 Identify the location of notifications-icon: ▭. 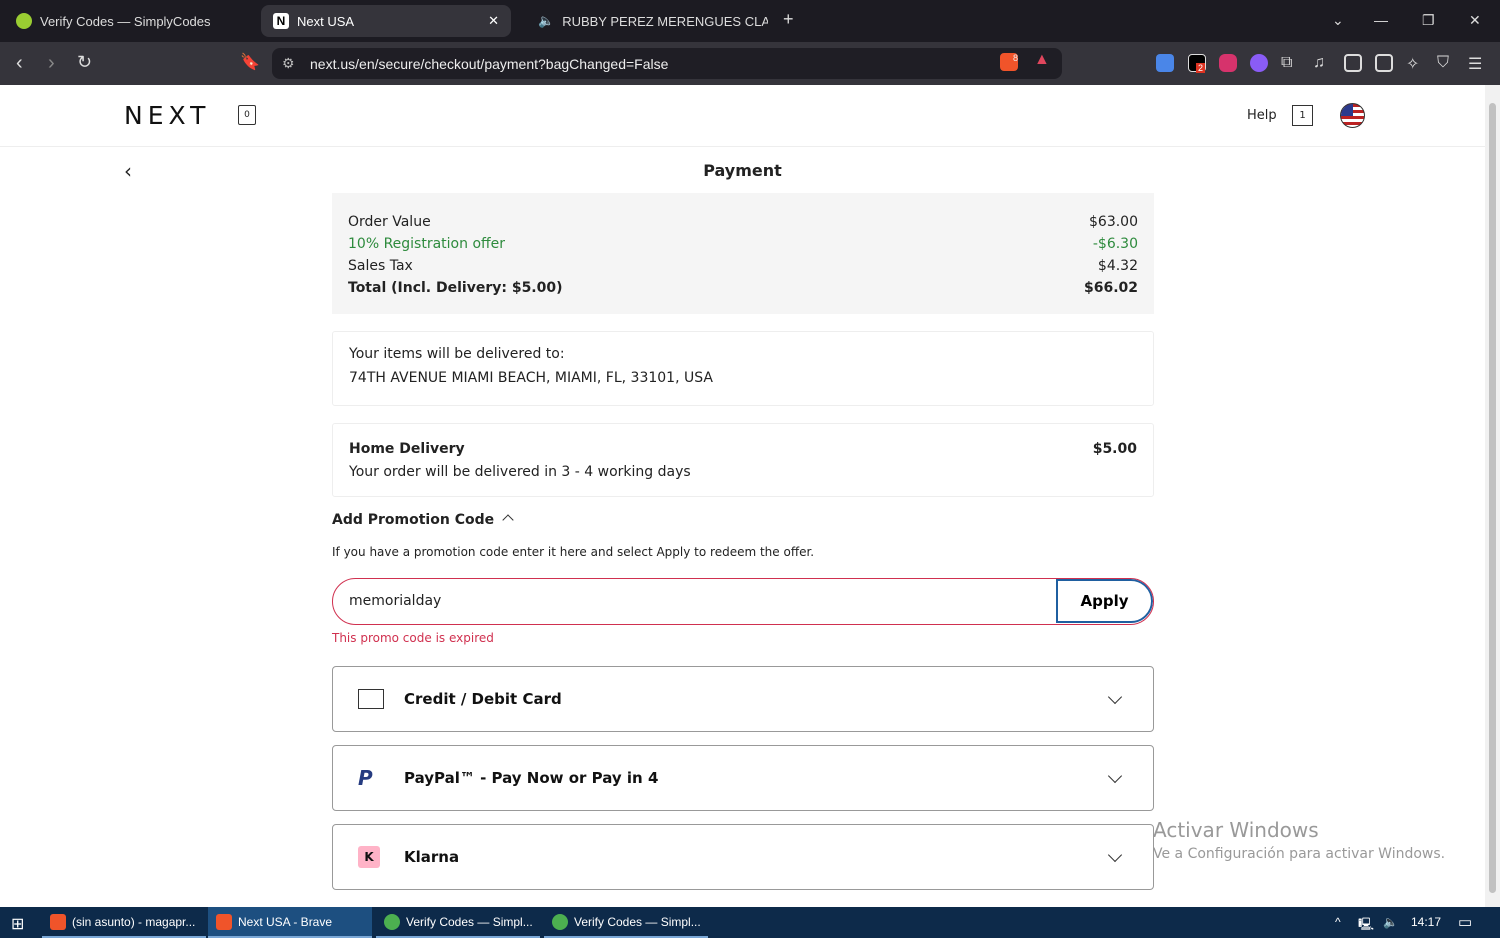
(1465, 922).